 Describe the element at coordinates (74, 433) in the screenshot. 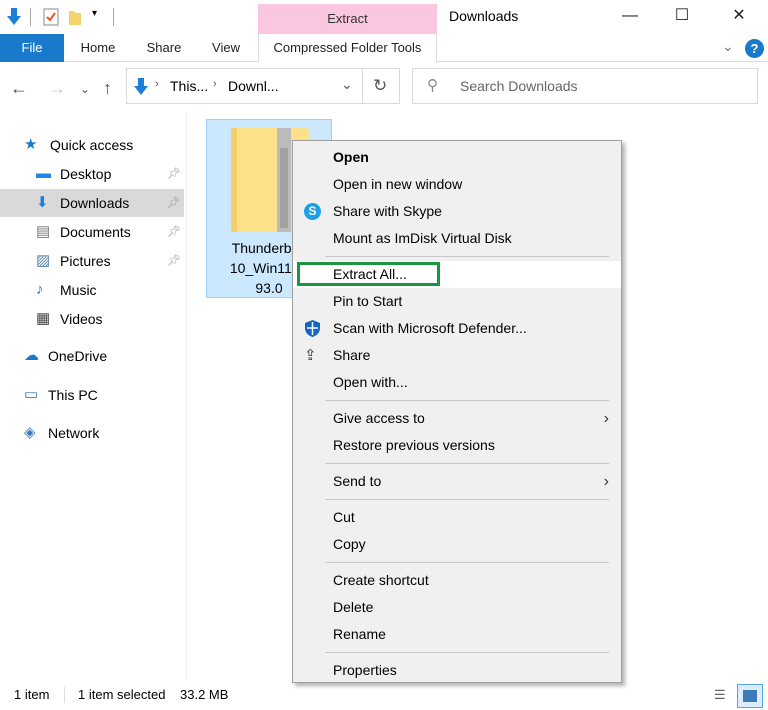

I see `sidebar-item-label: Network` at that location.